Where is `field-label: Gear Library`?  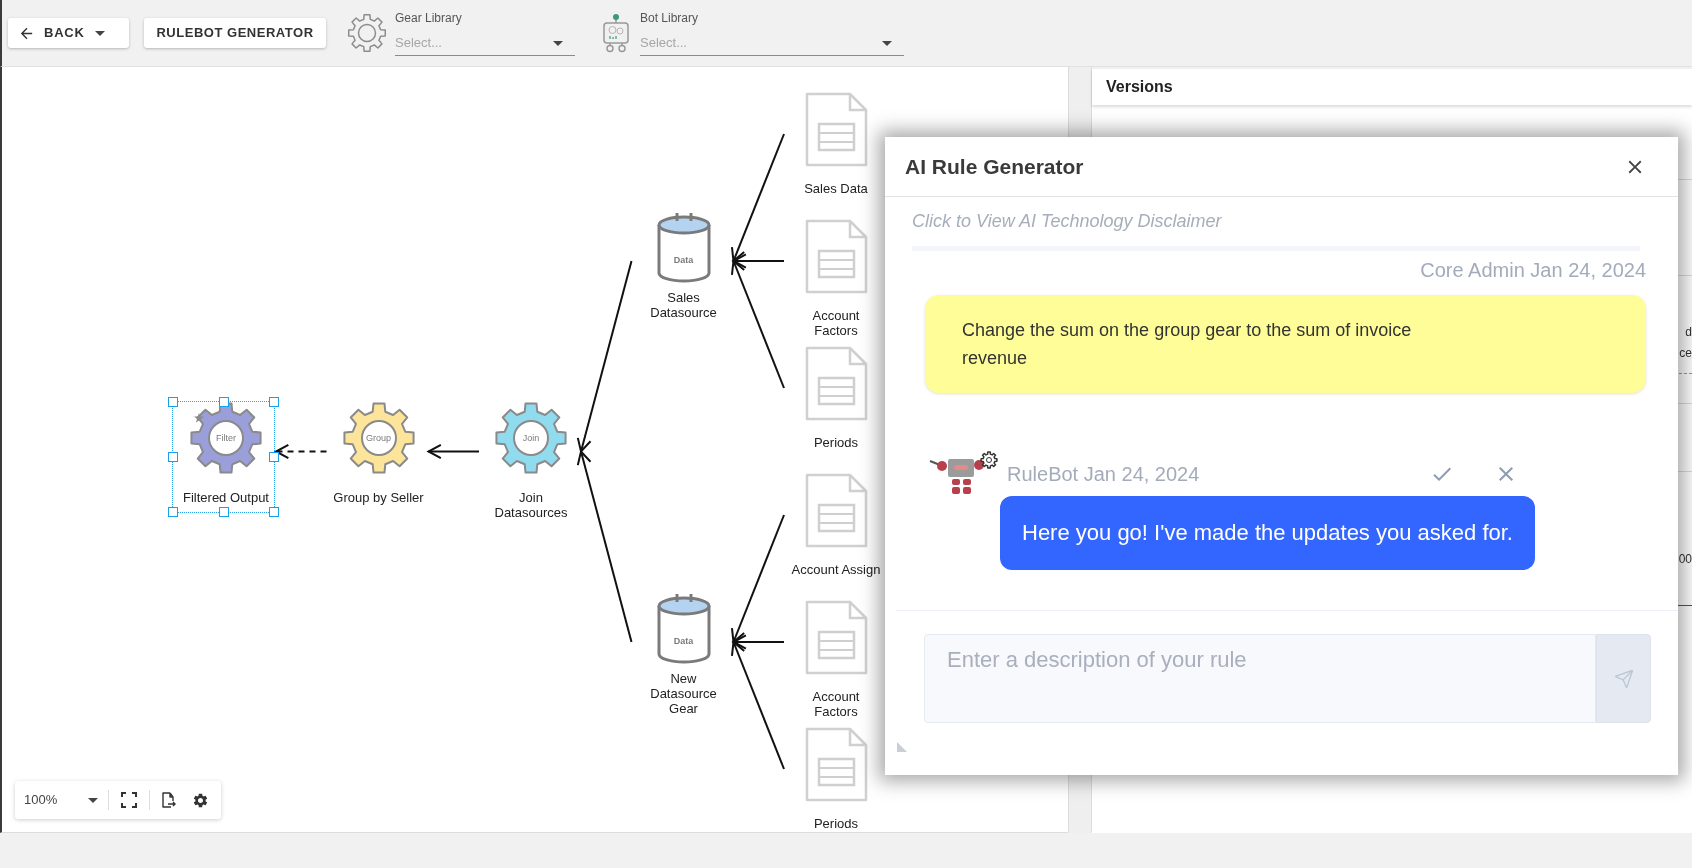
field-label: Gear Library is located at coordinates (428, 18).